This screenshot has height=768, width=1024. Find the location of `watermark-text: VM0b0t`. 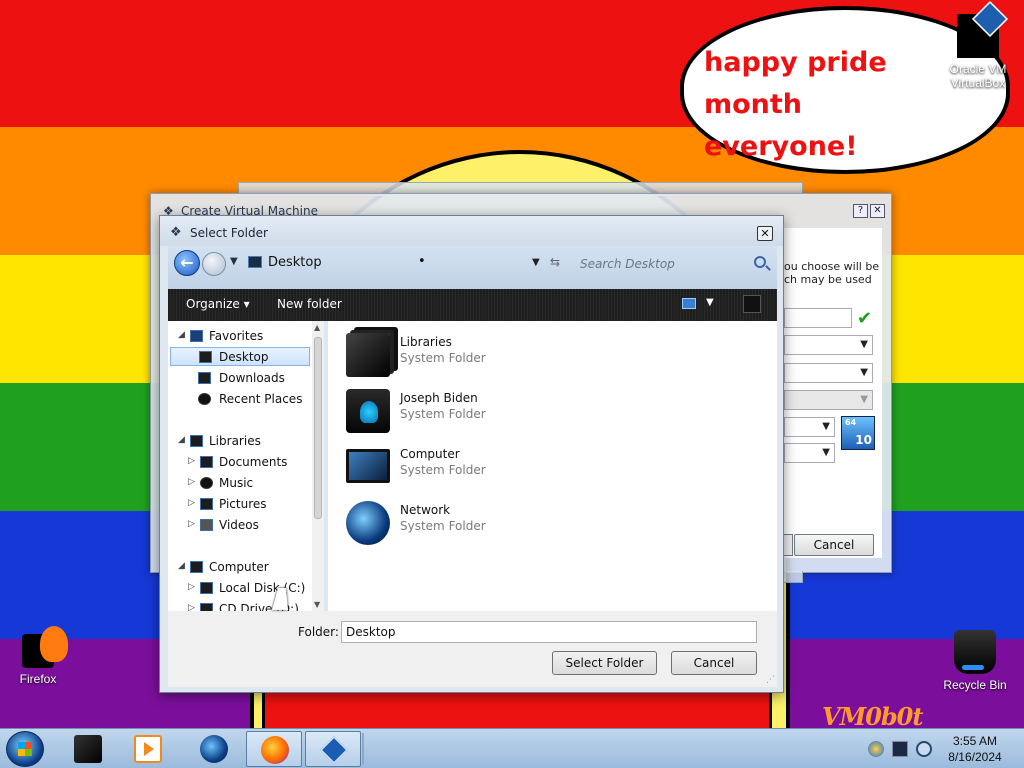

watermark-text: VM0b0t is located at coordinates (872, 716).